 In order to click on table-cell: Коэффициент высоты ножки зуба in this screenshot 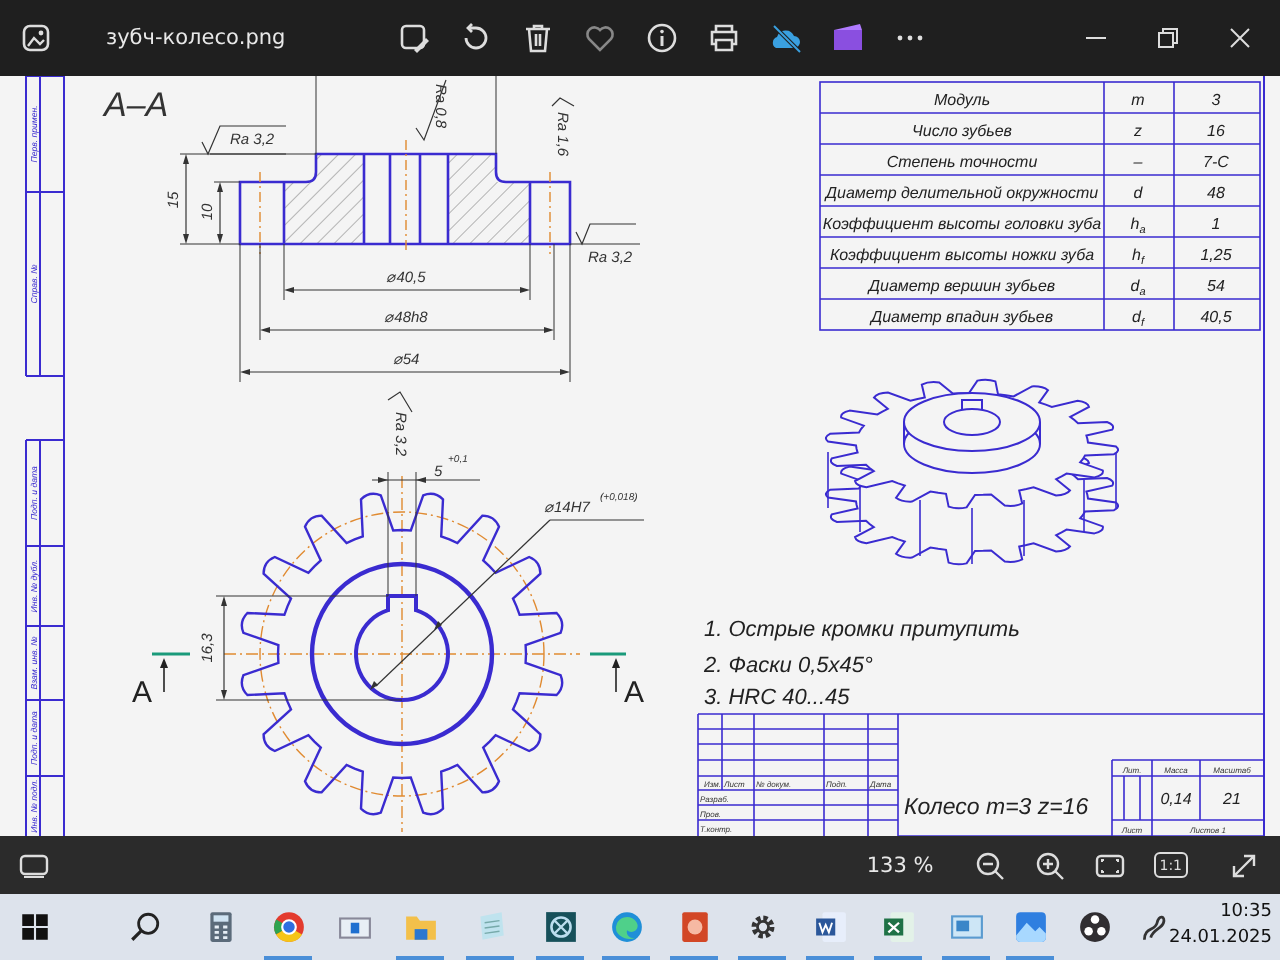, I will do `click(962, 255)`.